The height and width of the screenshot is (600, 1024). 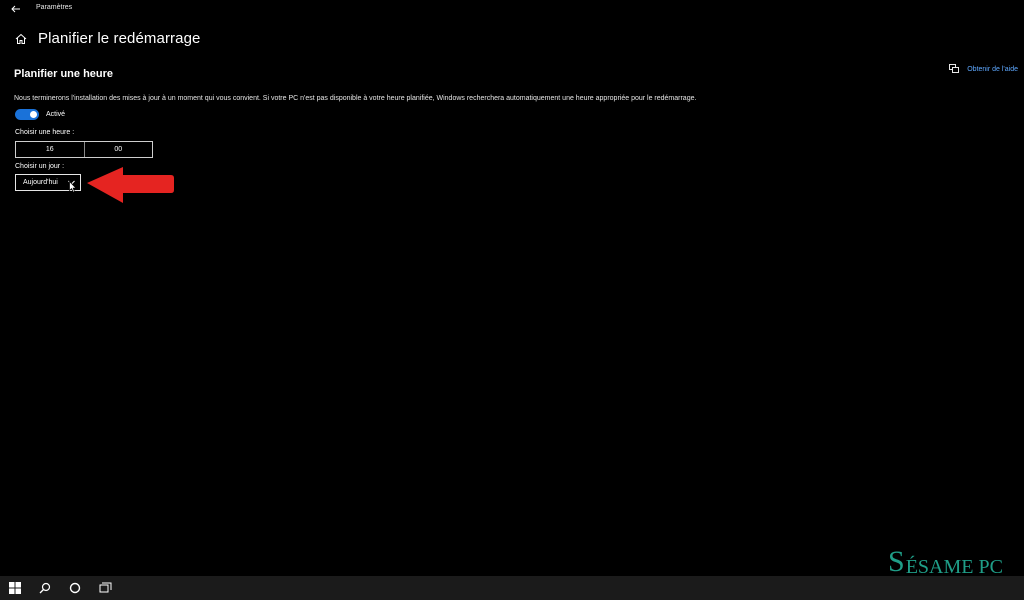 What do you see at coordinates (130, 185) in the screenshot?
I see `annotation-arrow` at bounding box center [130, 185].